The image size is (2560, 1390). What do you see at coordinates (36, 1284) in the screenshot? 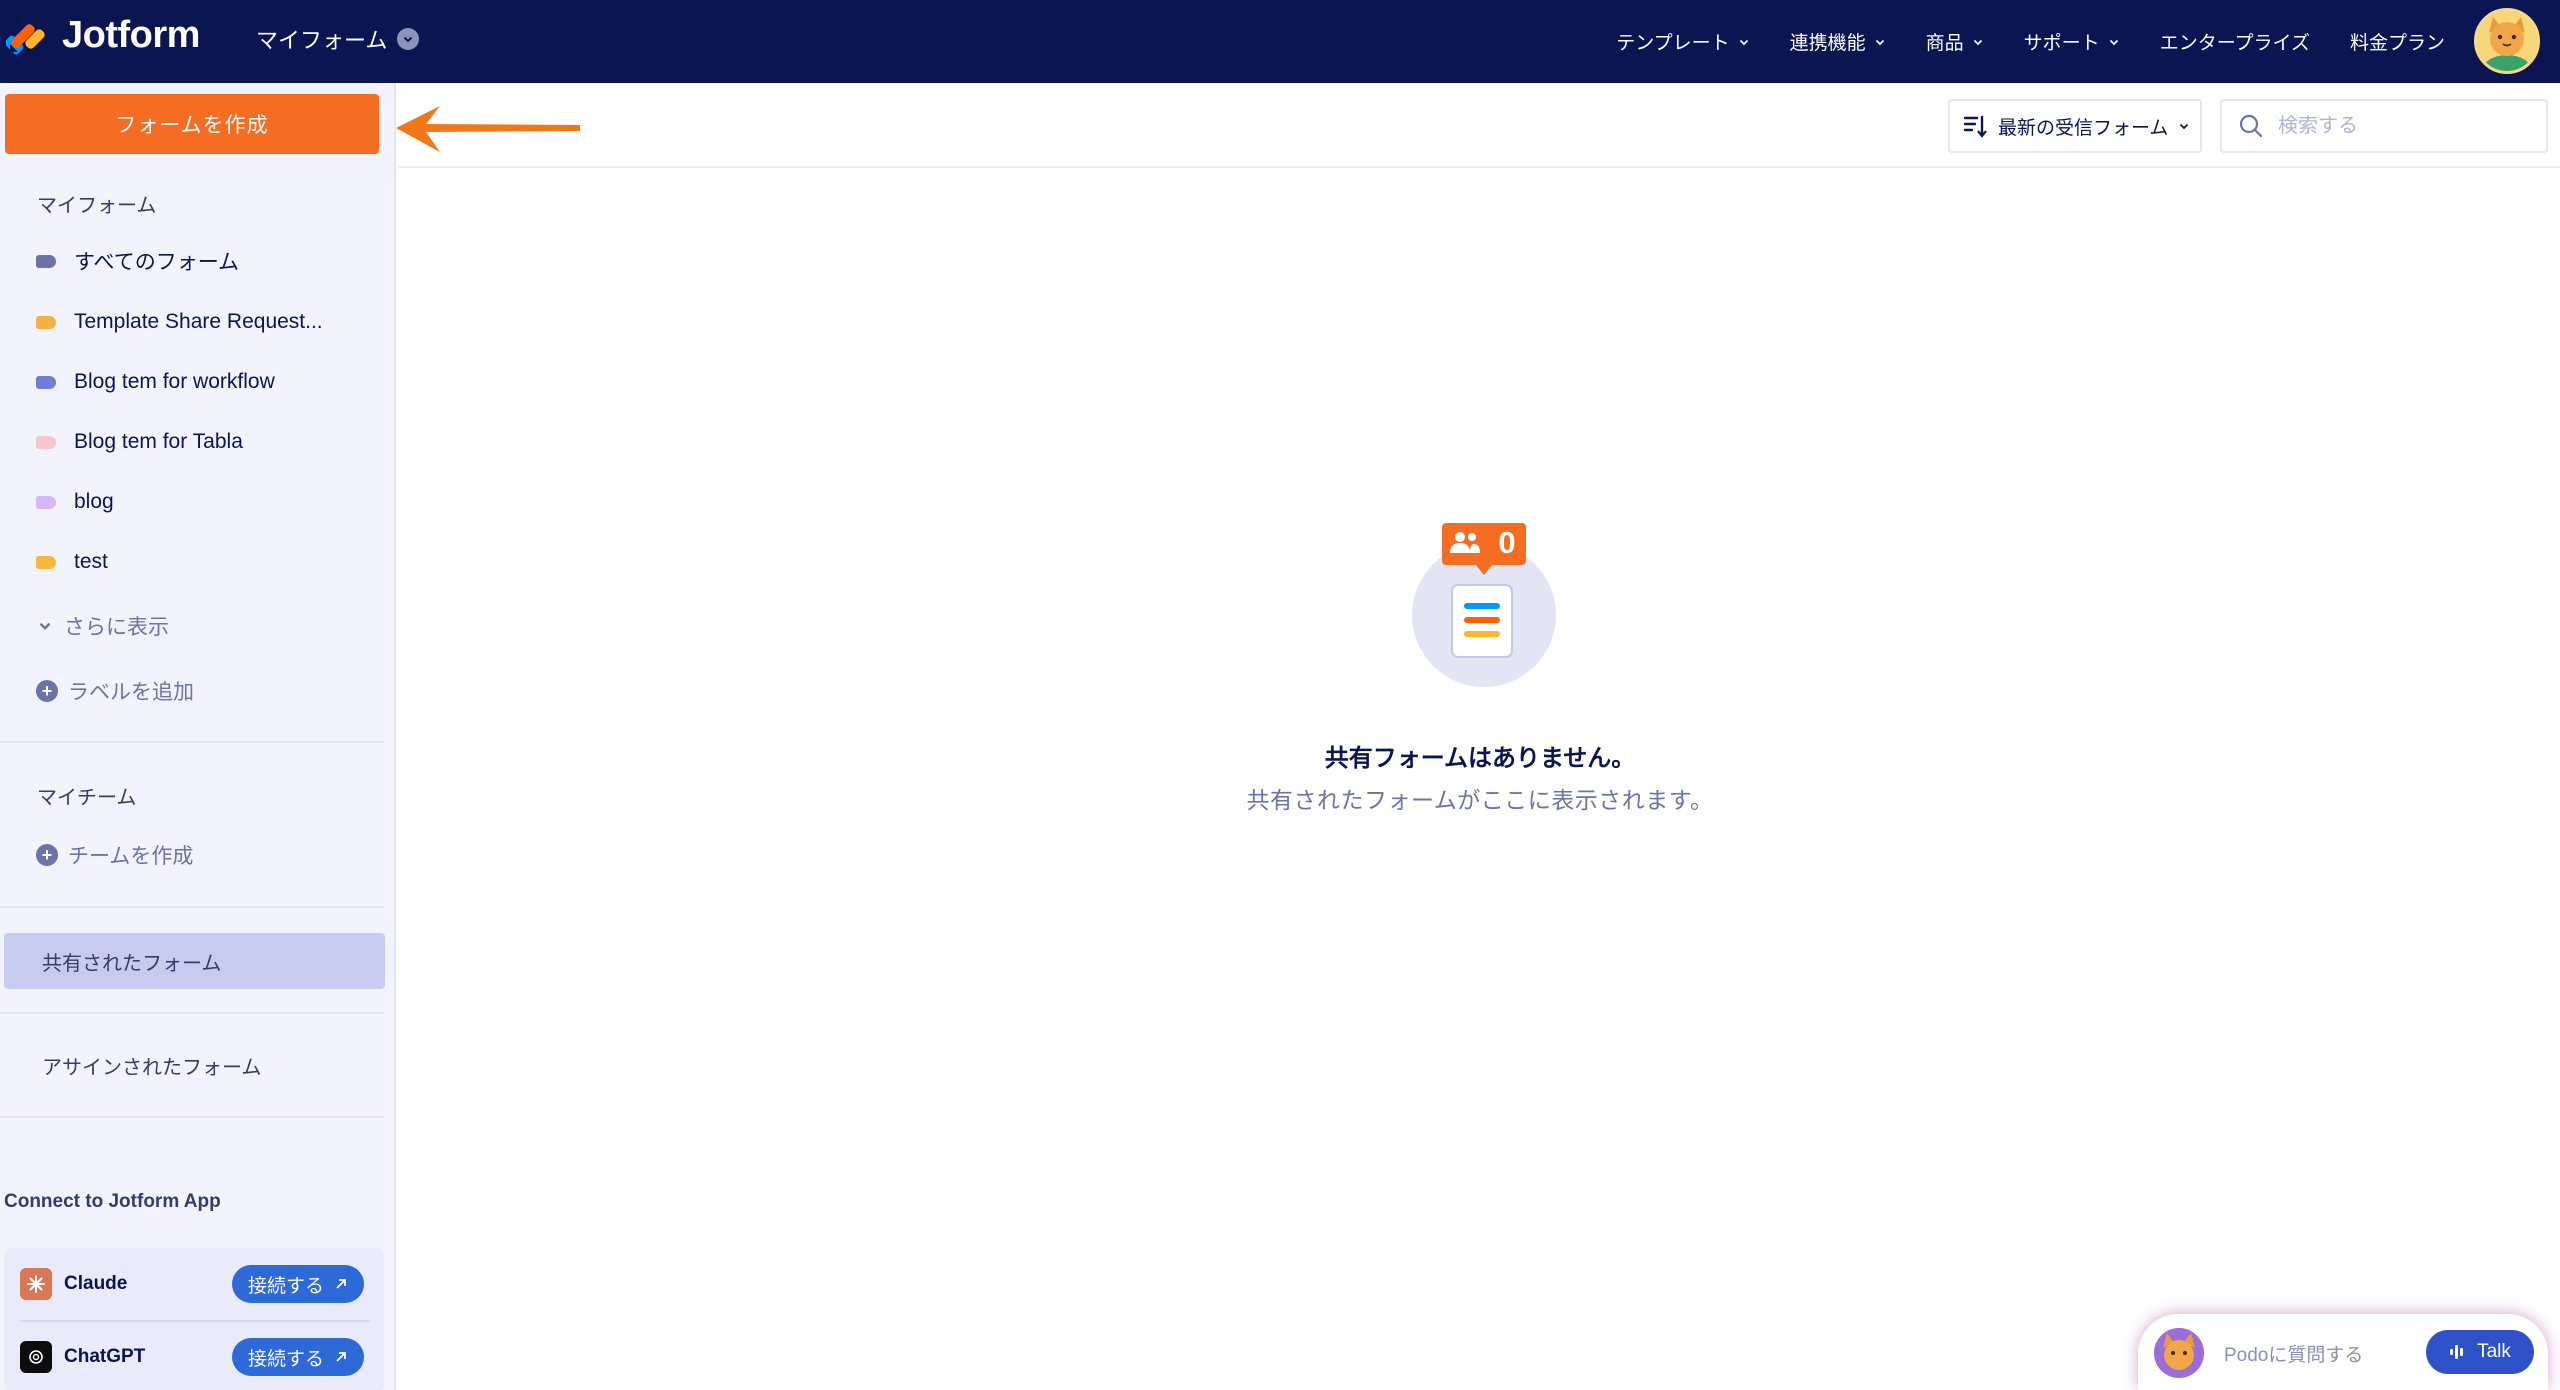
I see `claude-icon` at bounding box center [36, 1284].